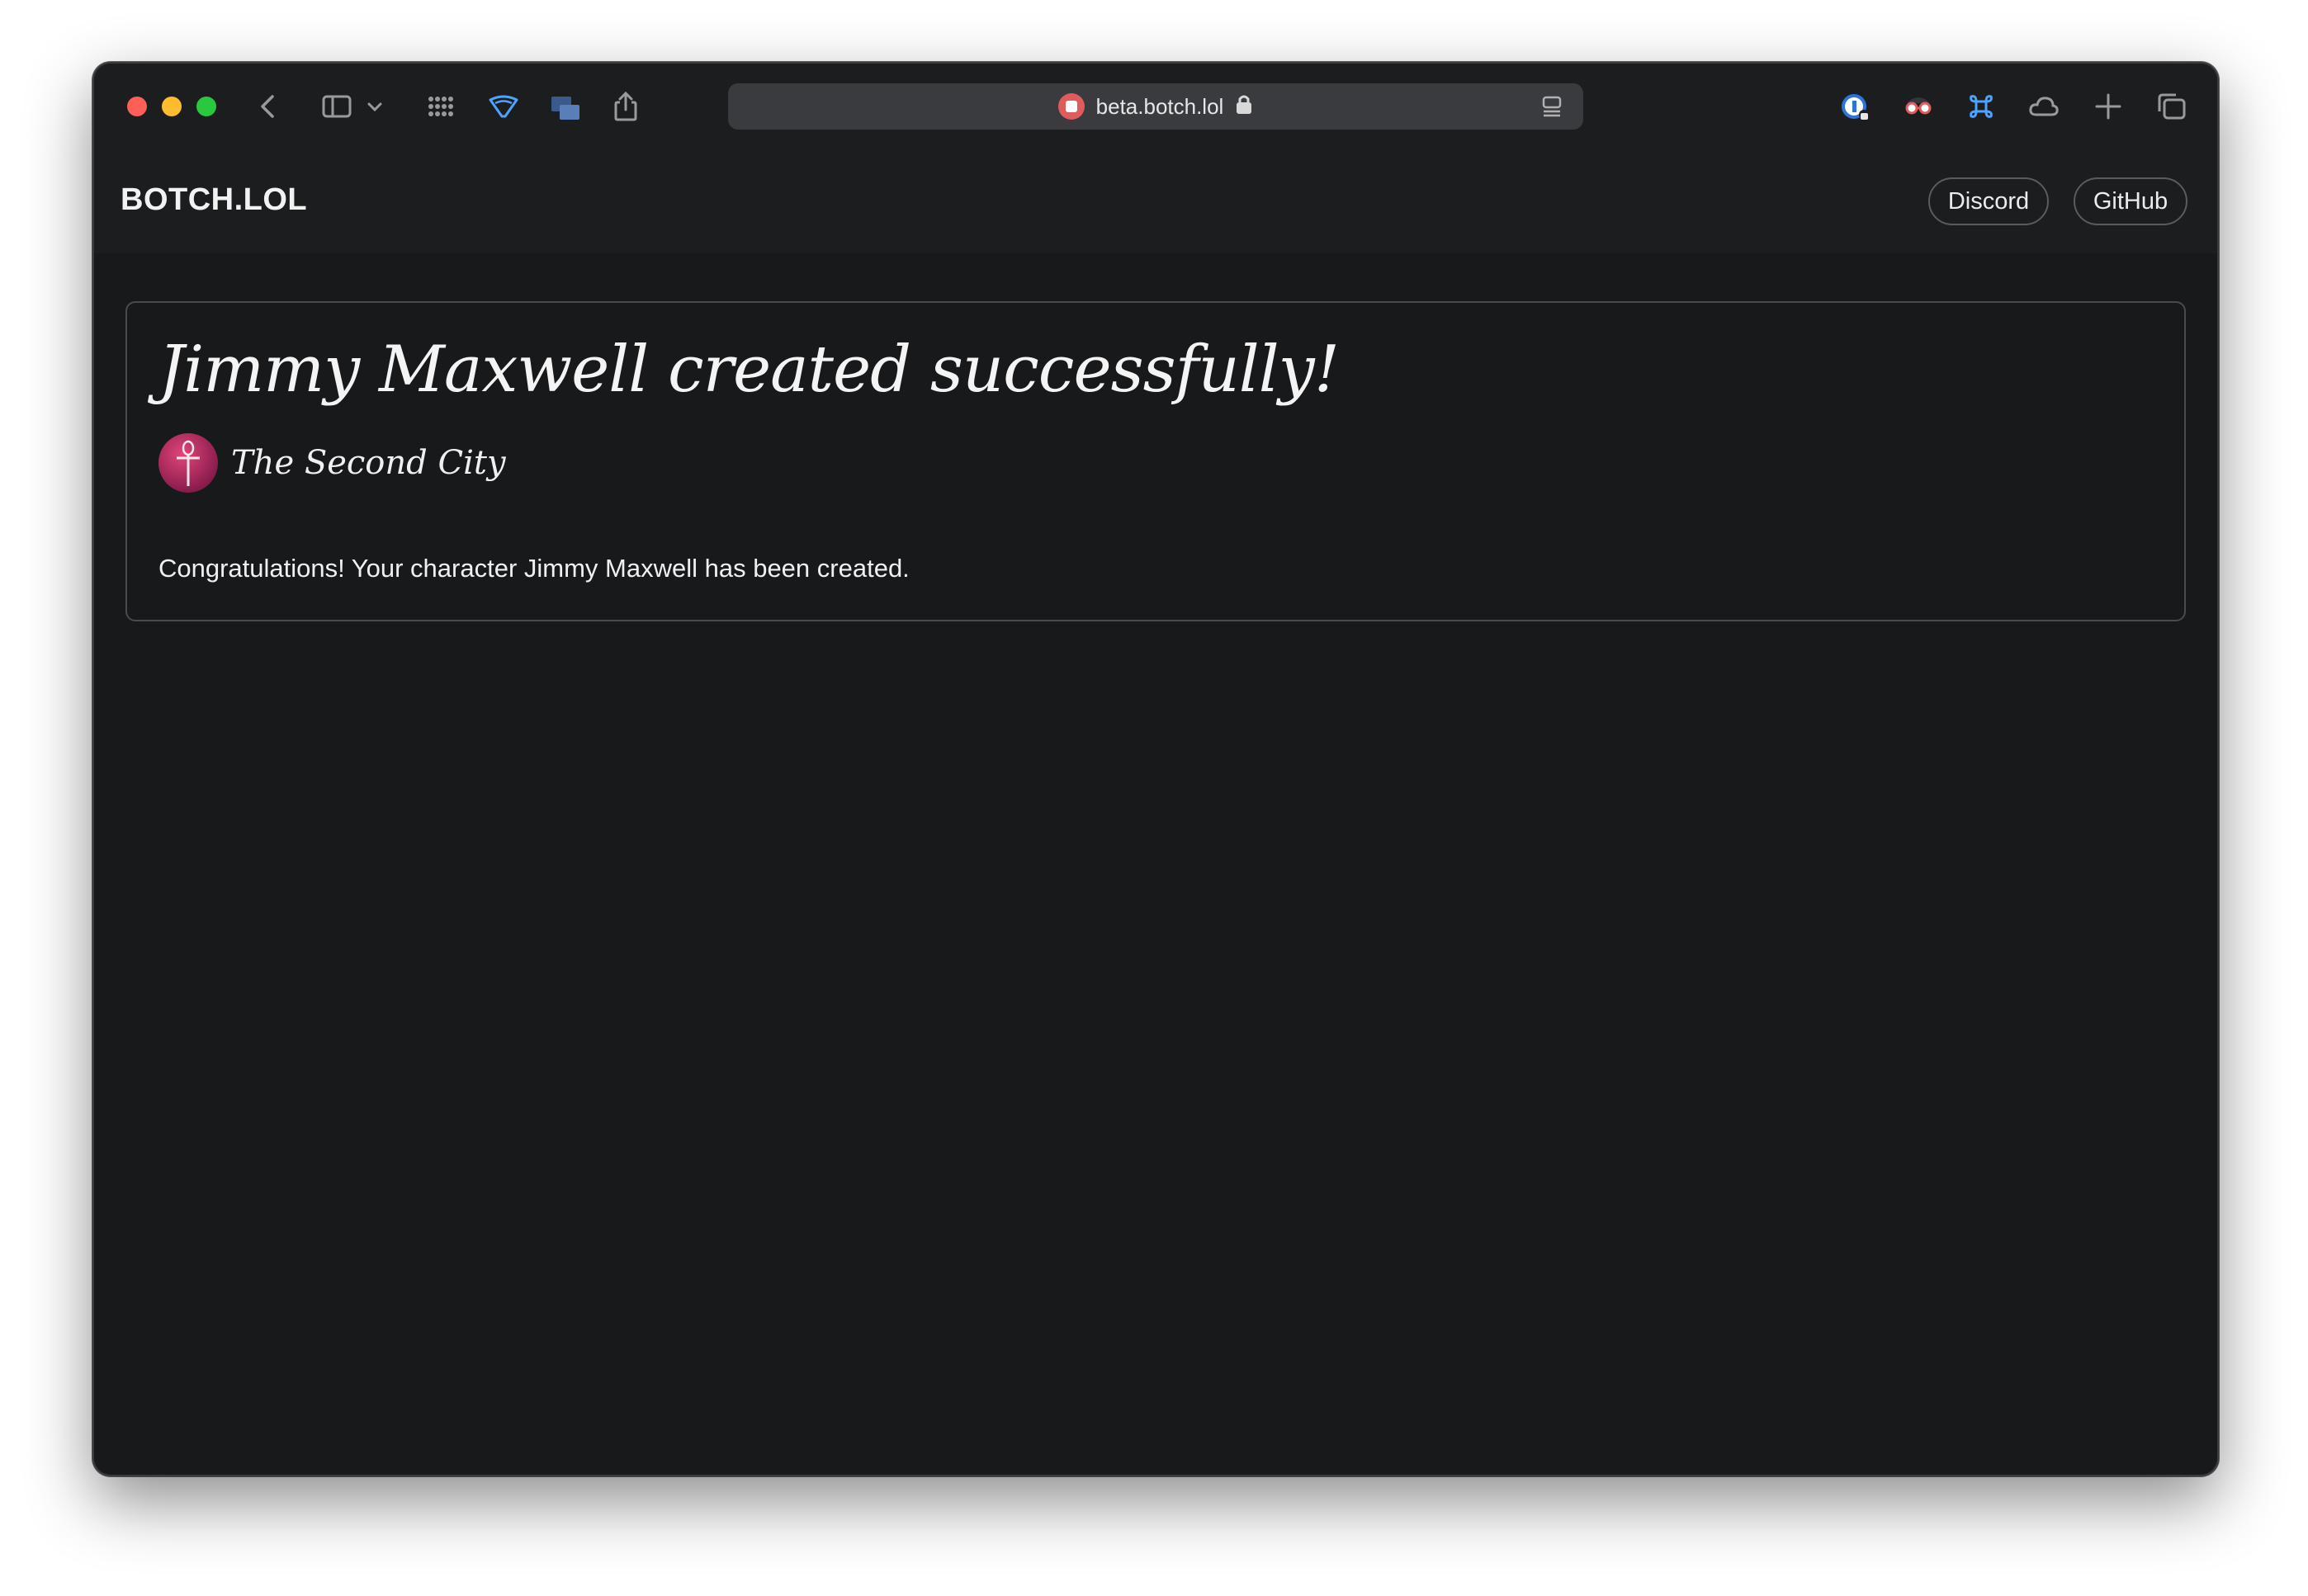  Describe the element at coordinates (626, 106) in the screenshot. I see `share-icon` at that location.